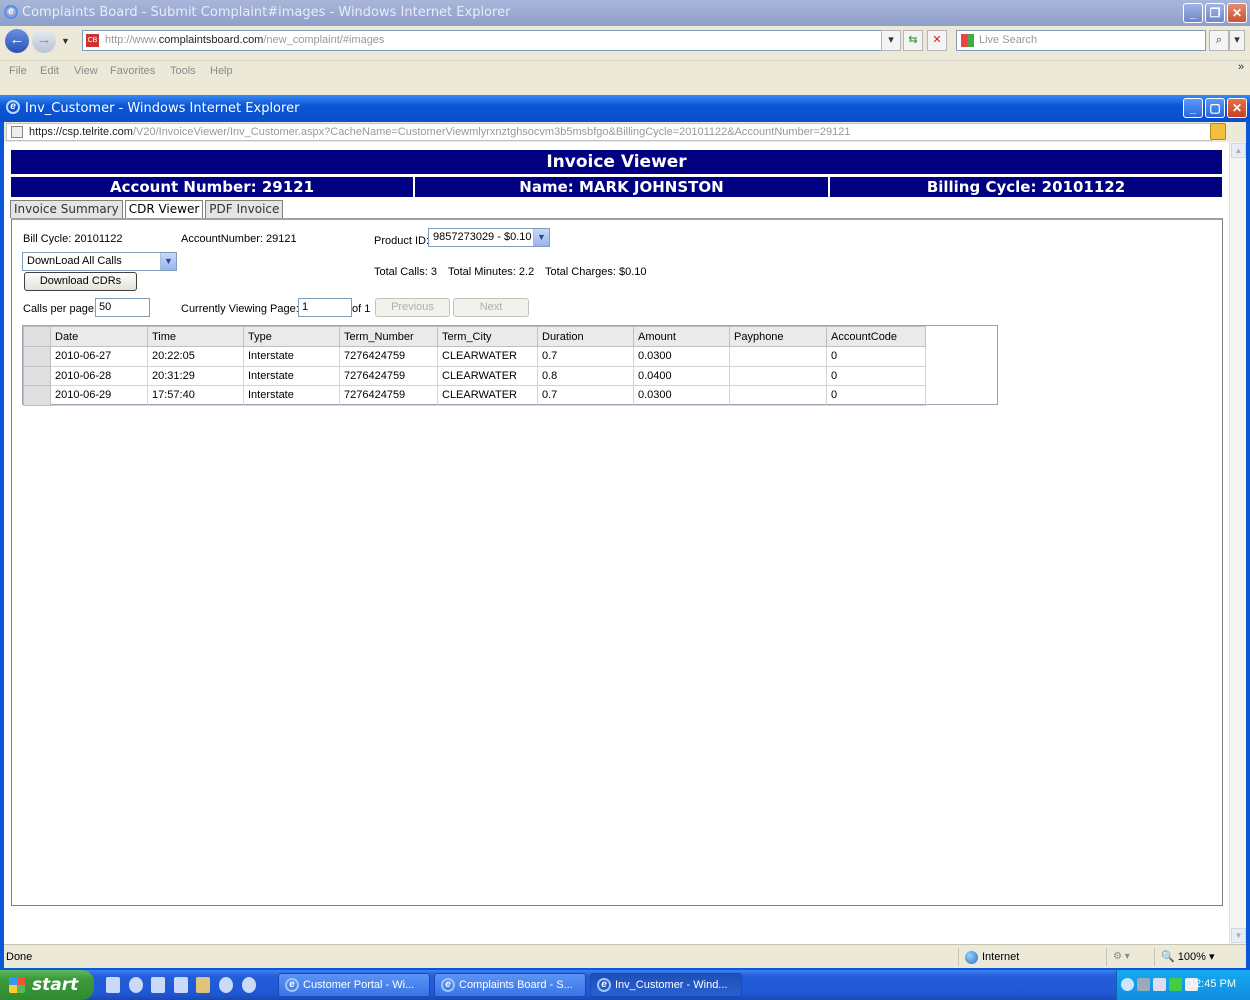 The width and height of the screenshot is (1250, 1000). Describe the element at coordinates (164, 209) in the screenshot. I see `tab-cdr-viewer: CDR Viewer` at that location.